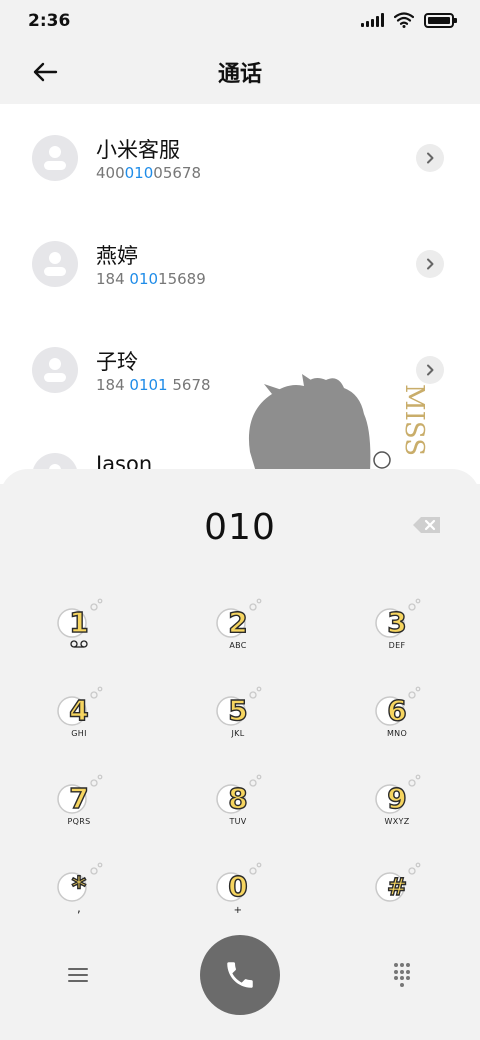 The width and height of the screenshot is (480, 1040). I want to click on dial-key-5: 5 JKL, so click(238, 716).